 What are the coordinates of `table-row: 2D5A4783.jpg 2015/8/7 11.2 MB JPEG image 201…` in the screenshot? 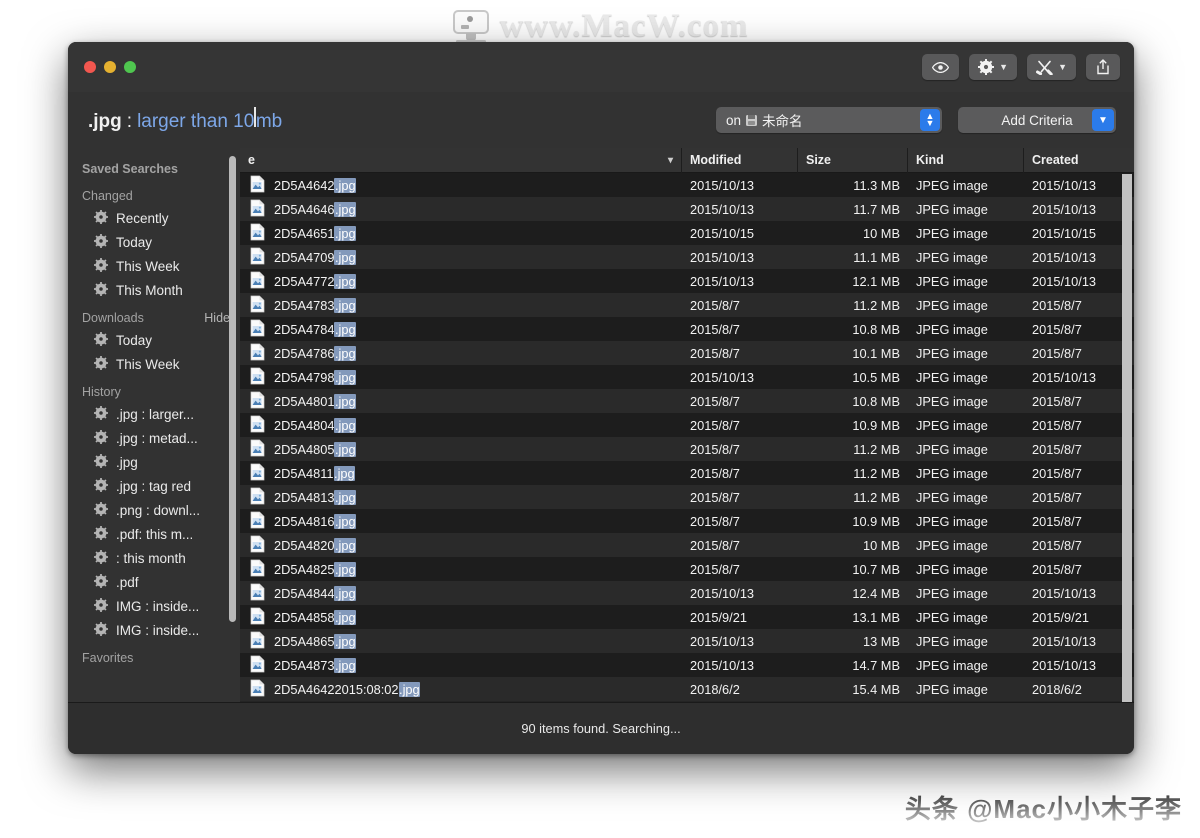 It's located at (687, 305).